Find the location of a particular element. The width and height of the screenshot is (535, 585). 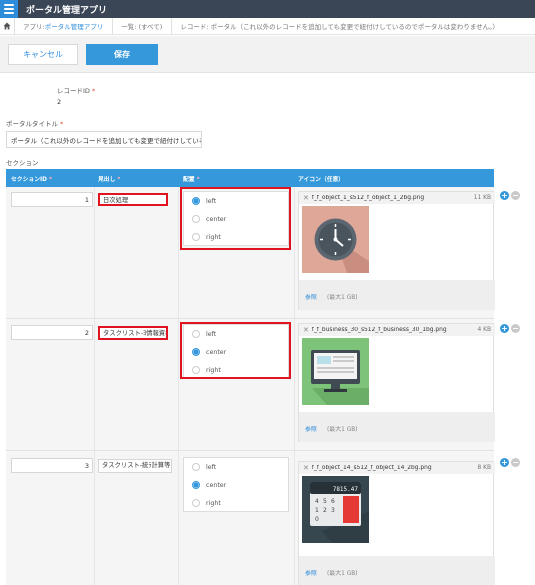

section-id-input: 1 is located at coordinates (52, 199).